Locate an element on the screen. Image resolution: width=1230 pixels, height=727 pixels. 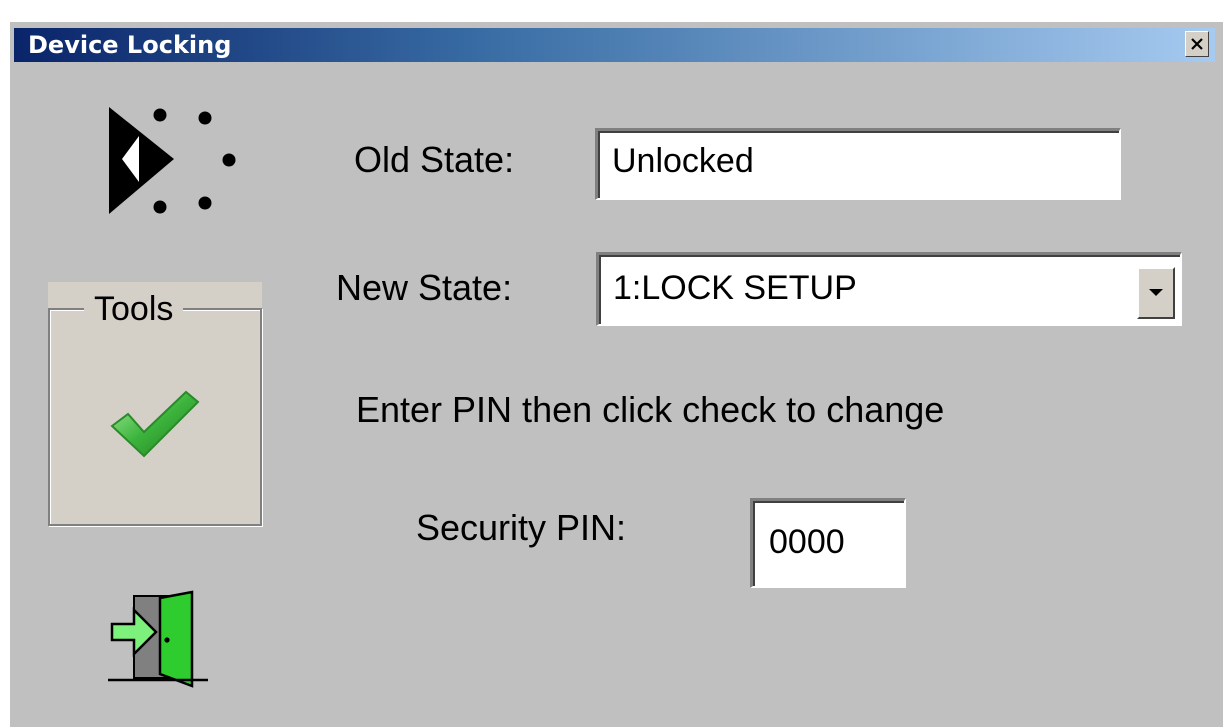
instruction-text: Enter PIN then click check to change is located at coordinates (650, 409).